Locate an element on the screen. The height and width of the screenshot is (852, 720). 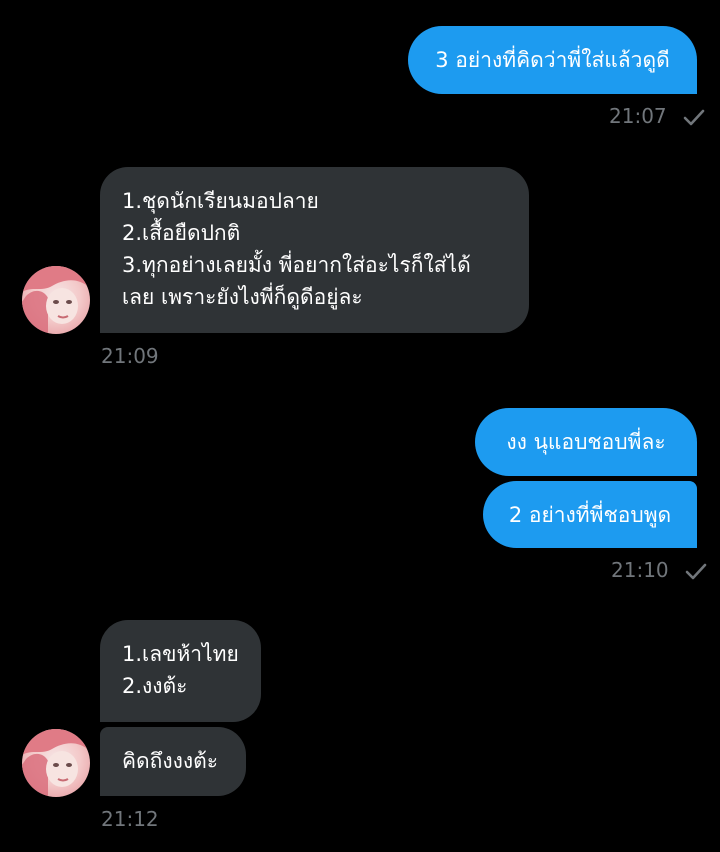
timestamp-text: 21:07 is located at coordinates (638, 116).